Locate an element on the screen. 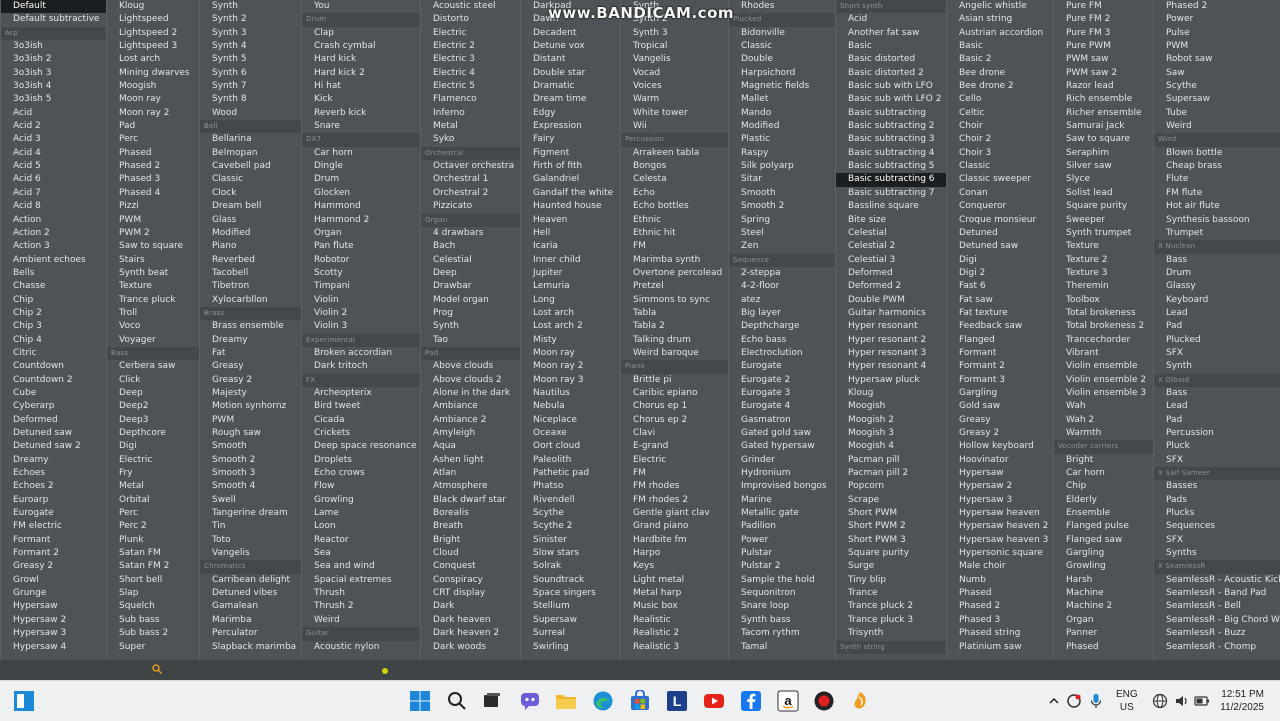  preset-item: Blown bottle is located at coordinates (1217, 153).